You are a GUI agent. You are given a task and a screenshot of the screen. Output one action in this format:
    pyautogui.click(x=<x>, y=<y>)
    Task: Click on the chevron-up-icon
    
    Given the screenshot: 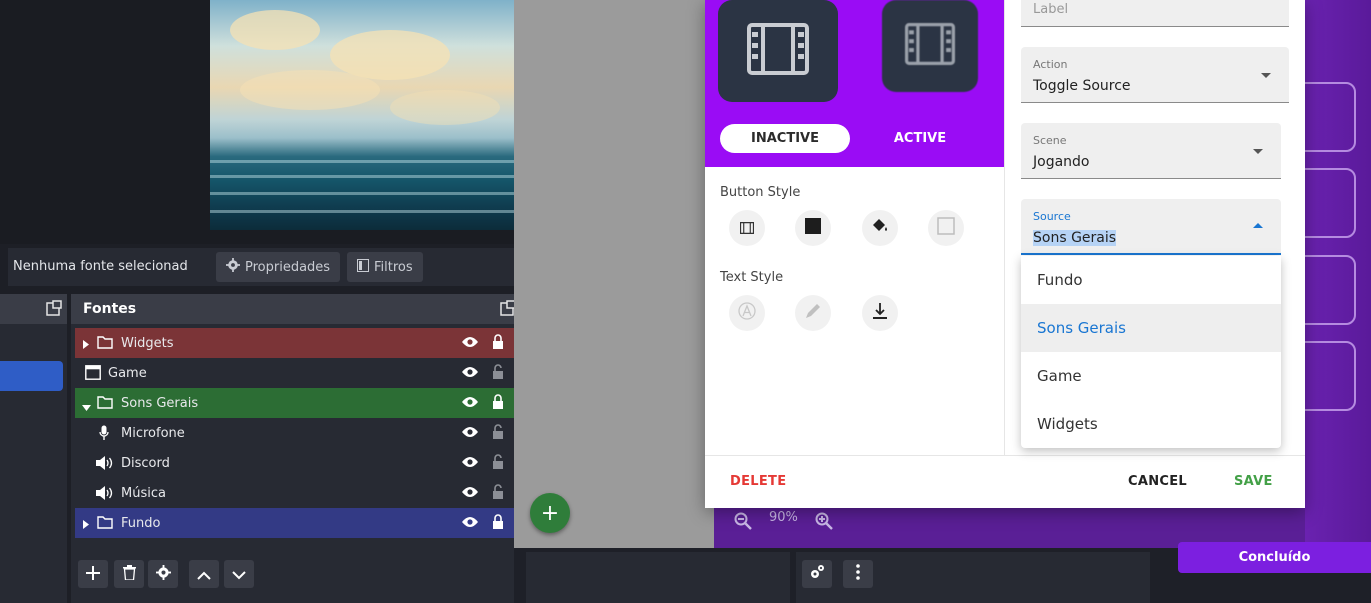 What is the action you would take?
    pyautogui.click(x=204, y=574)
    